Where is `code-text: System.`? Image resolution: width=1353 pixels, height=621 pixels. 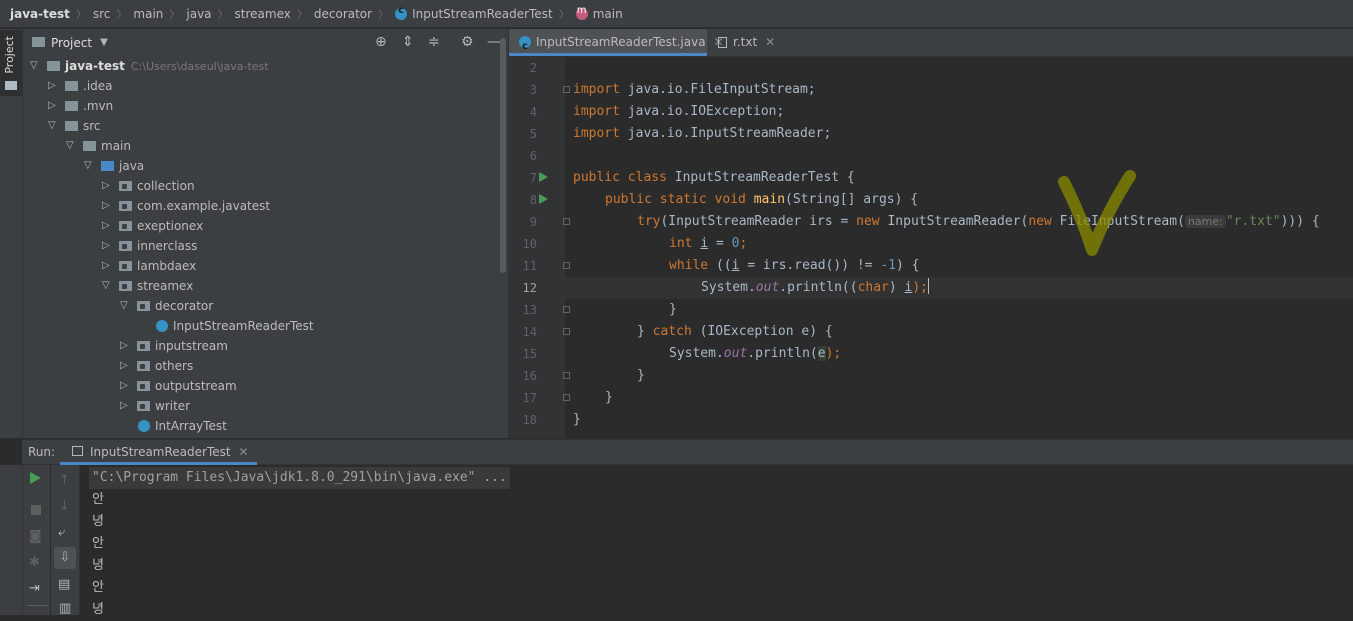 code-text: System. is located at coordinates (696, 353).